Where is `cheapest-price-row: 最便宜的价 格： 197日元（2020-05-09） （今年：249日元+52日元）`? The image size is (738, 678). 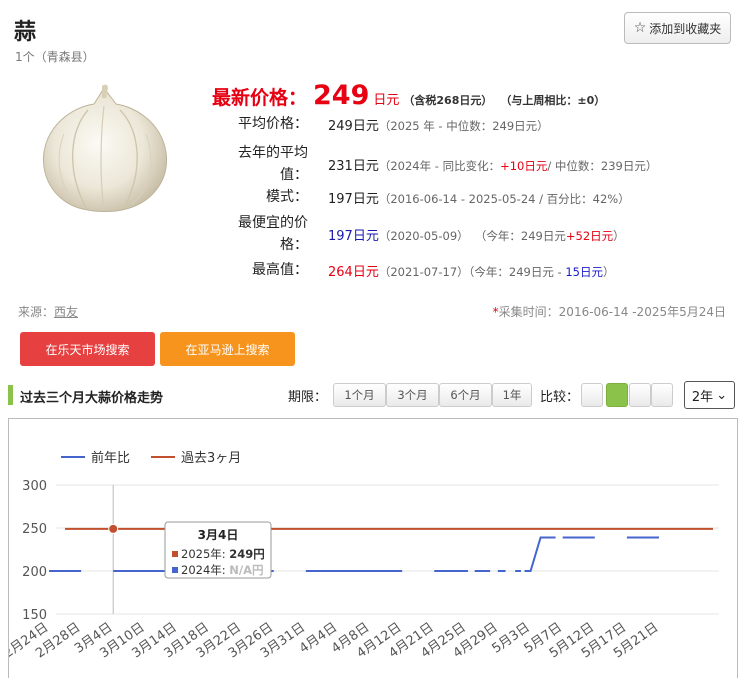 cheapest-price-row: 最便宜的价 格： 197日元（2020-05-09） （今年：249日元+52日元） is located at coordinates (470, 234).